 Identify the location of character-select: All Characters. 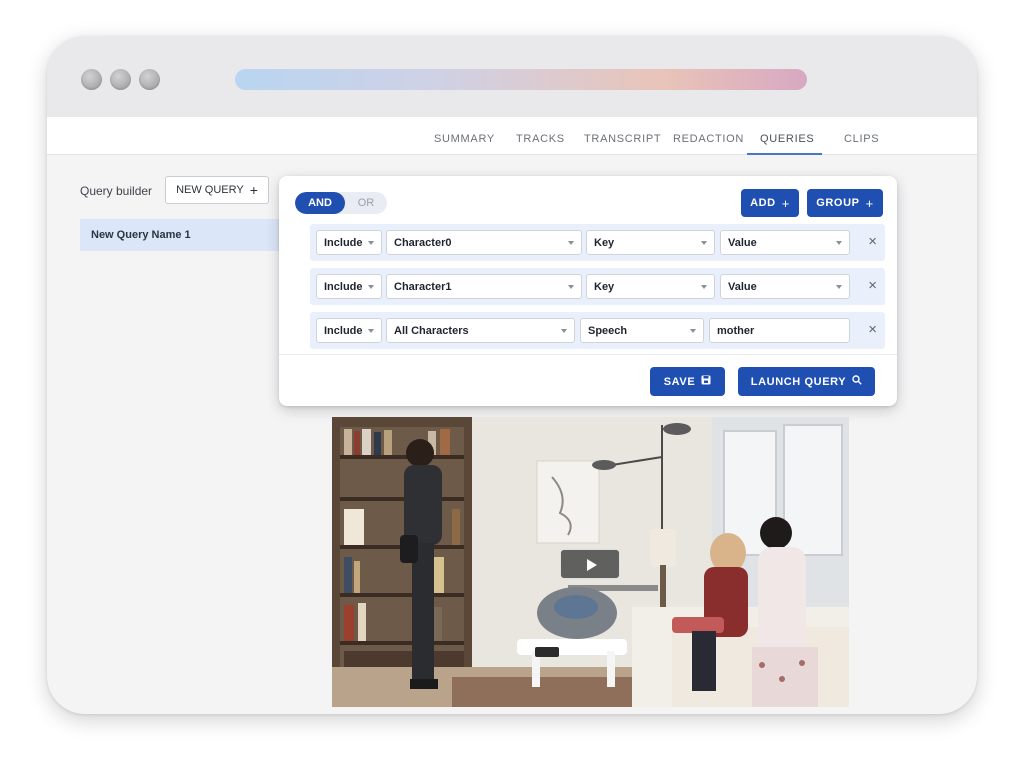
(480, 330).